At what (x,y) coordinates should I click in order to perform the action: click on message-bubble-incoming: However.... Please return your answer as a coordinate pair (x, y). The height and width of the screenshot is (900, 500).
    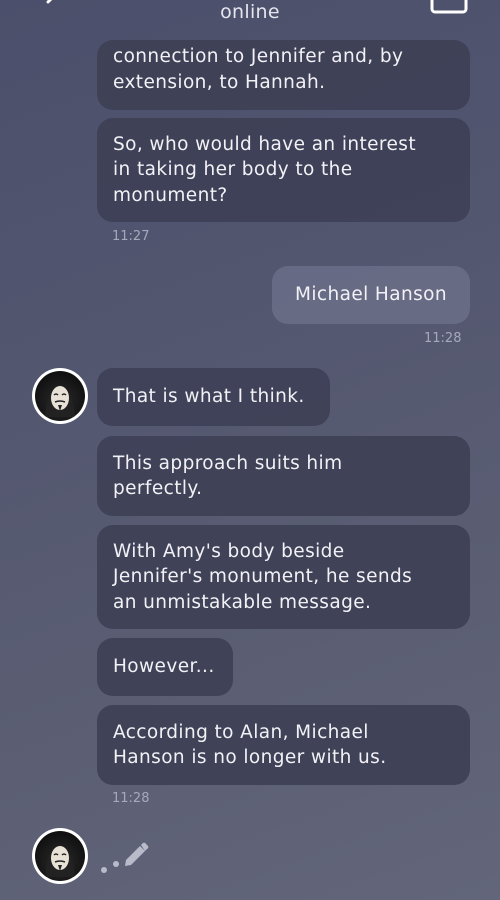
    Looking at the image, I should click on (165, 667).